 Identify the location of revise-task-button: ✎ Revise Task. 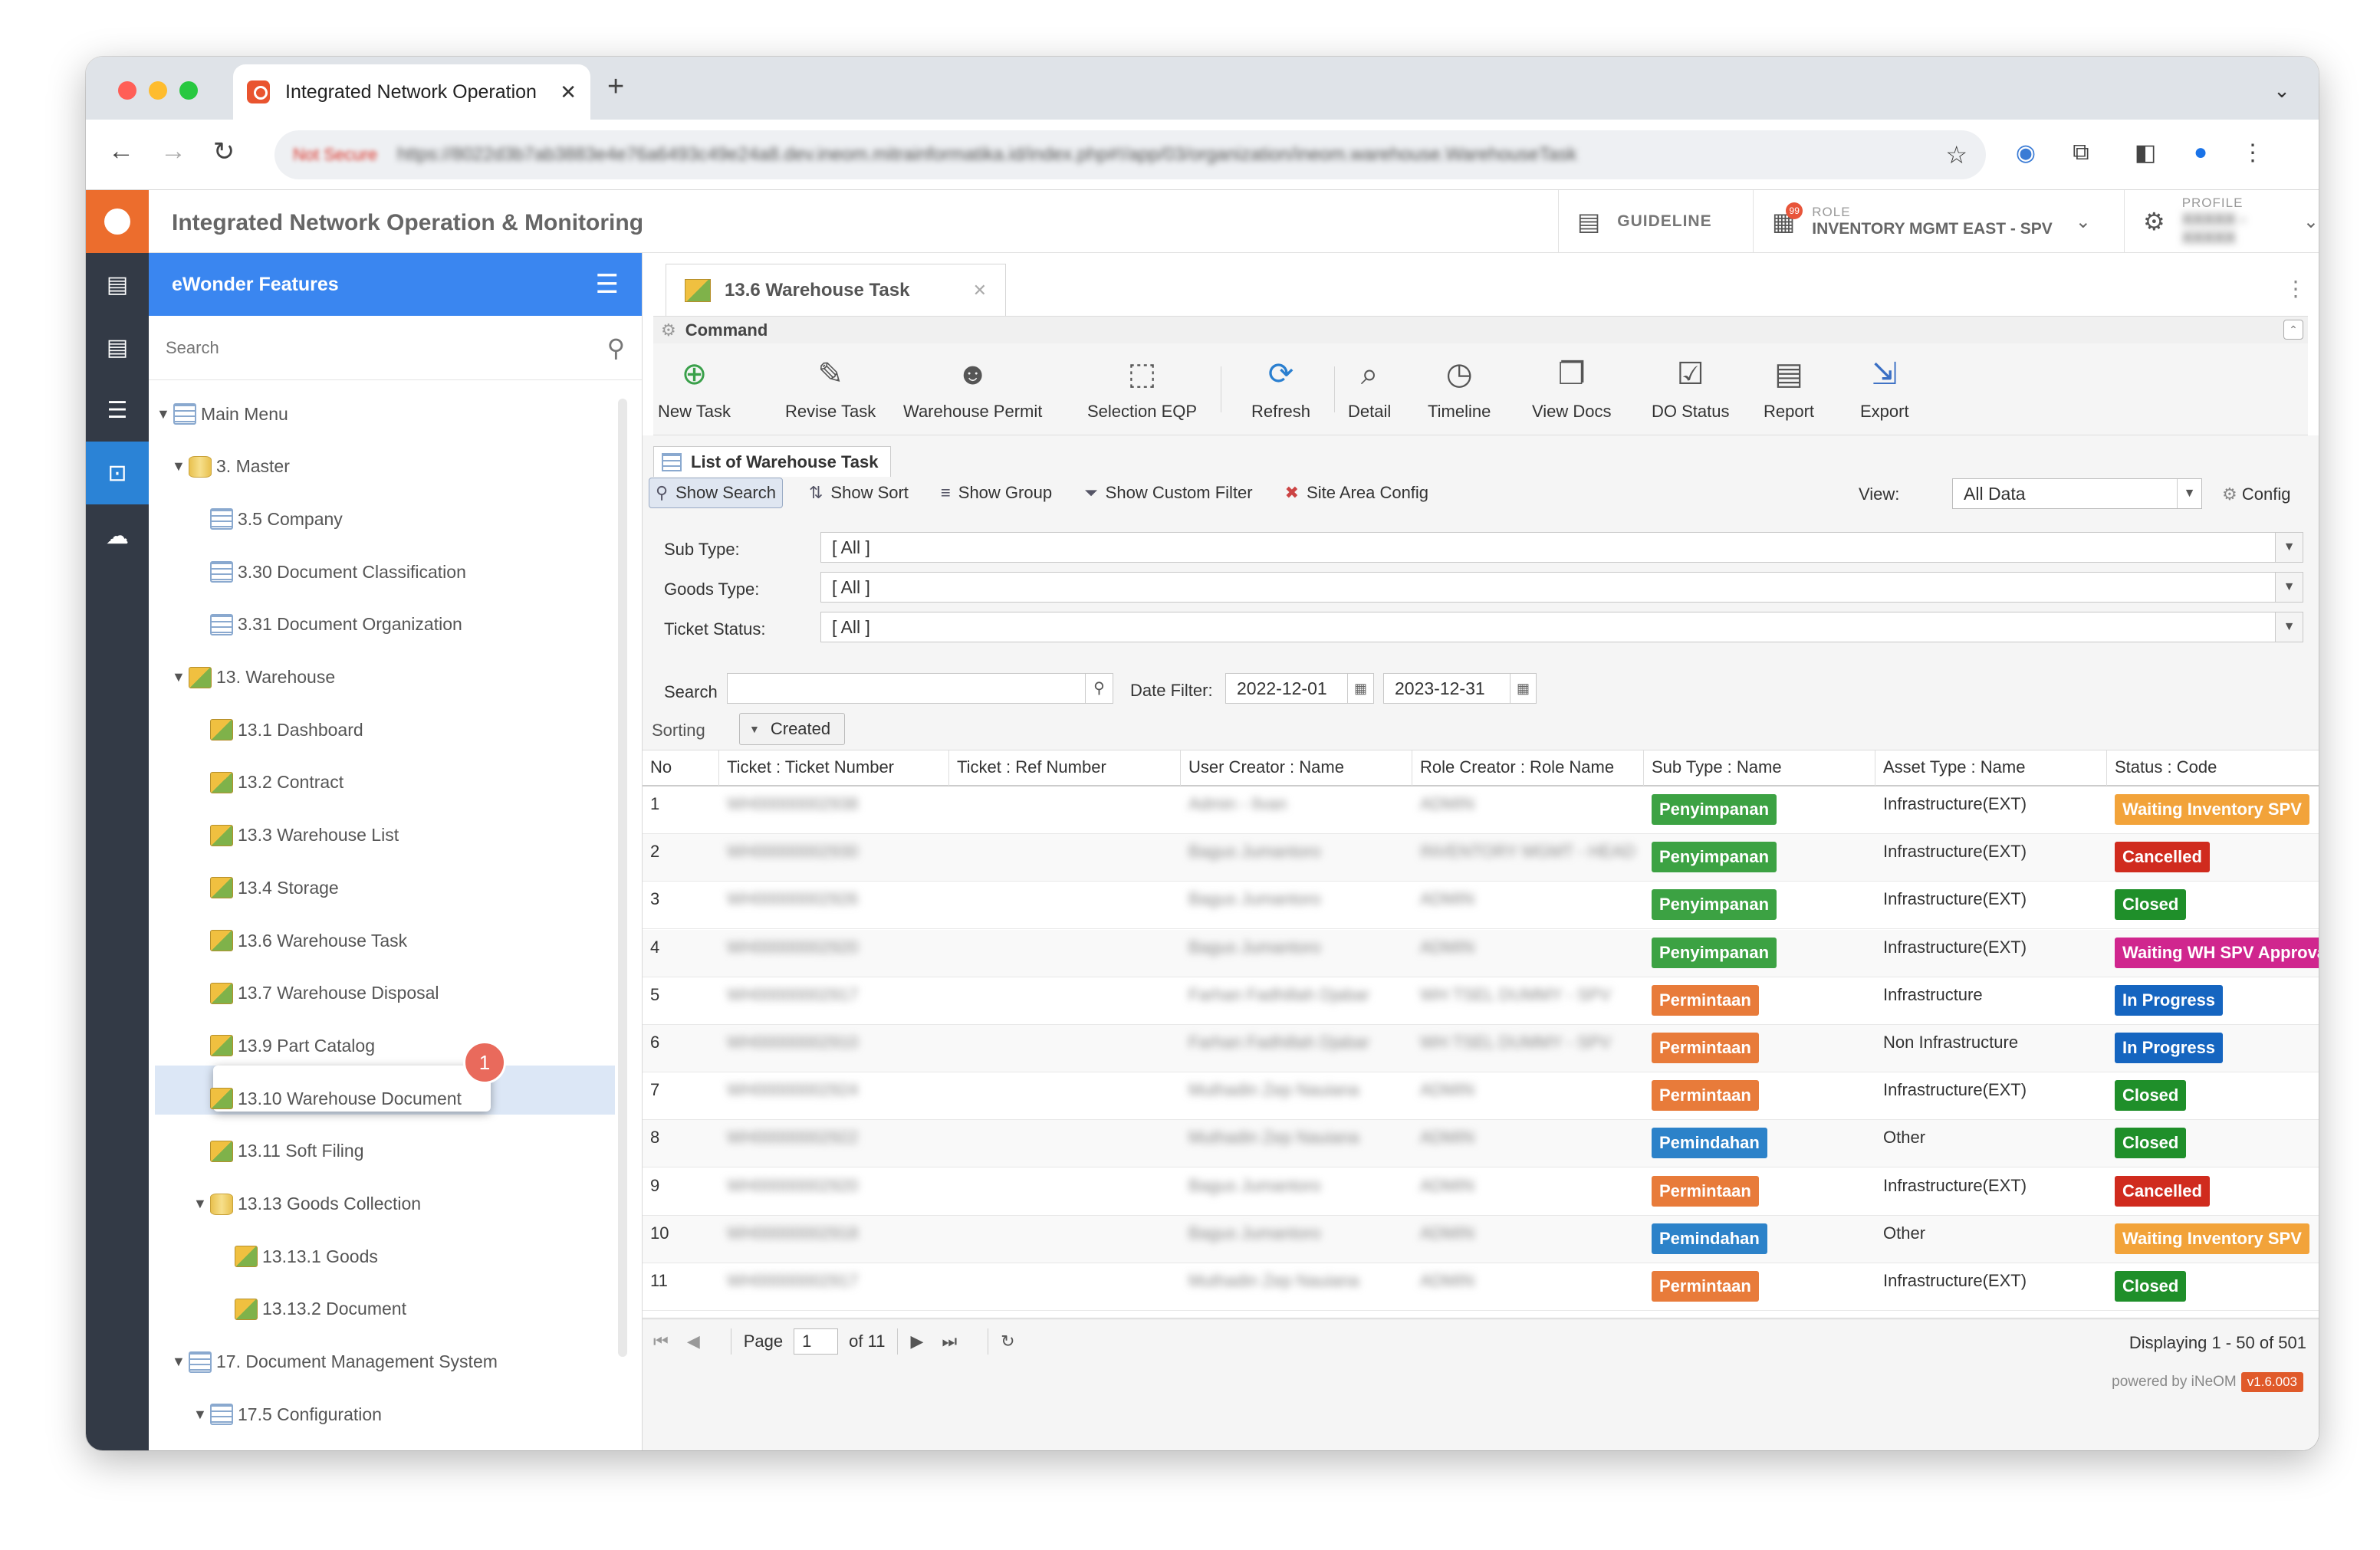
(831, 388).